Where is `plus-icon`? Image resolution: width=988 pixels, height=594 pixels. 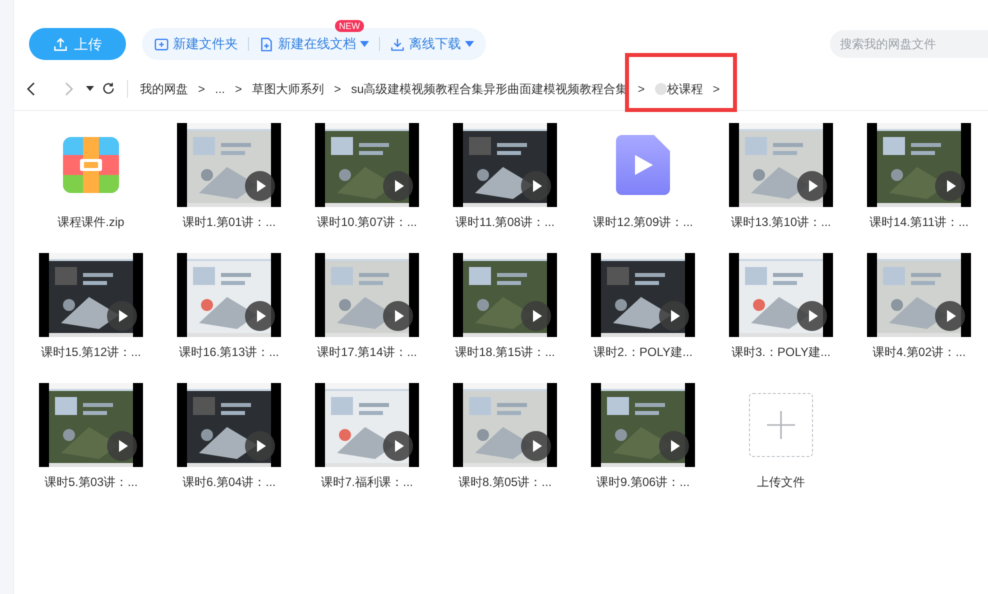
plus-icon is located at coordinates (781, 425).